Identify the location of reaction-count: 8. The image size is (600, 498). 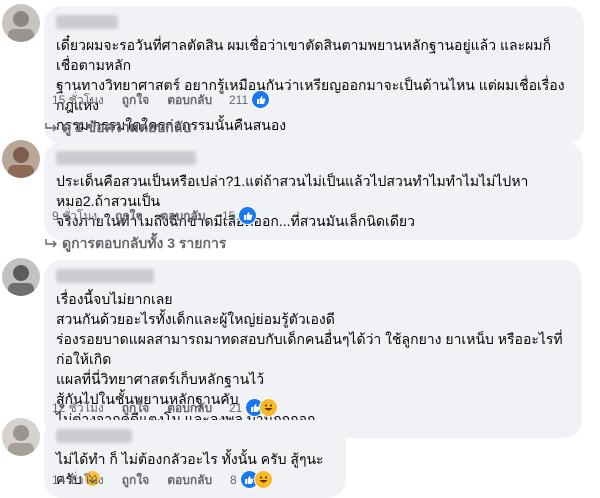
(233, 479).